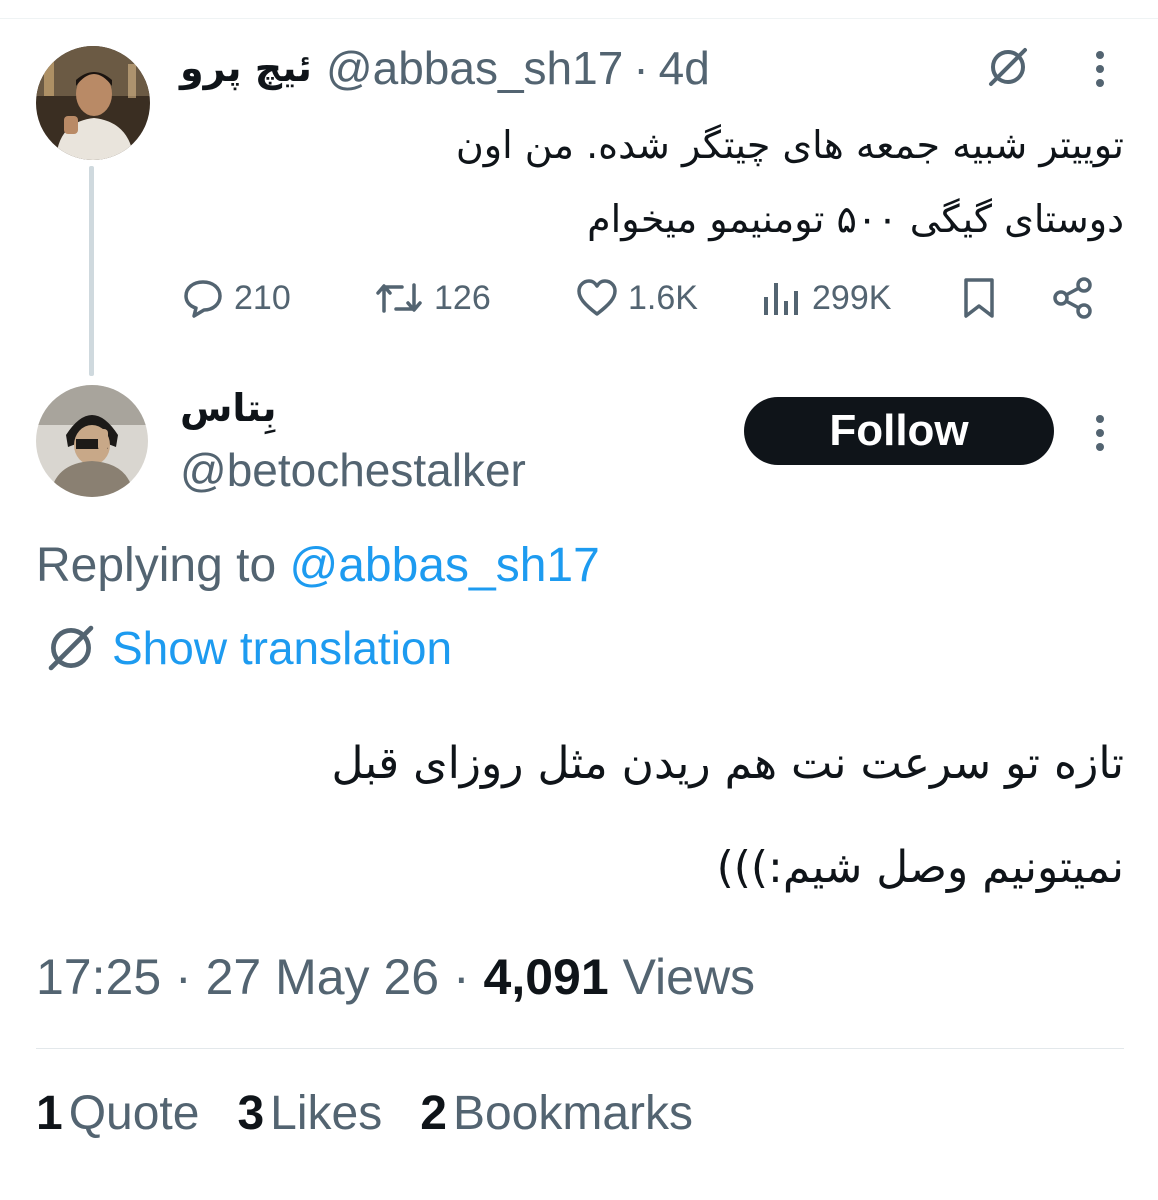  I want to click on share-button, so click(1077, 298).